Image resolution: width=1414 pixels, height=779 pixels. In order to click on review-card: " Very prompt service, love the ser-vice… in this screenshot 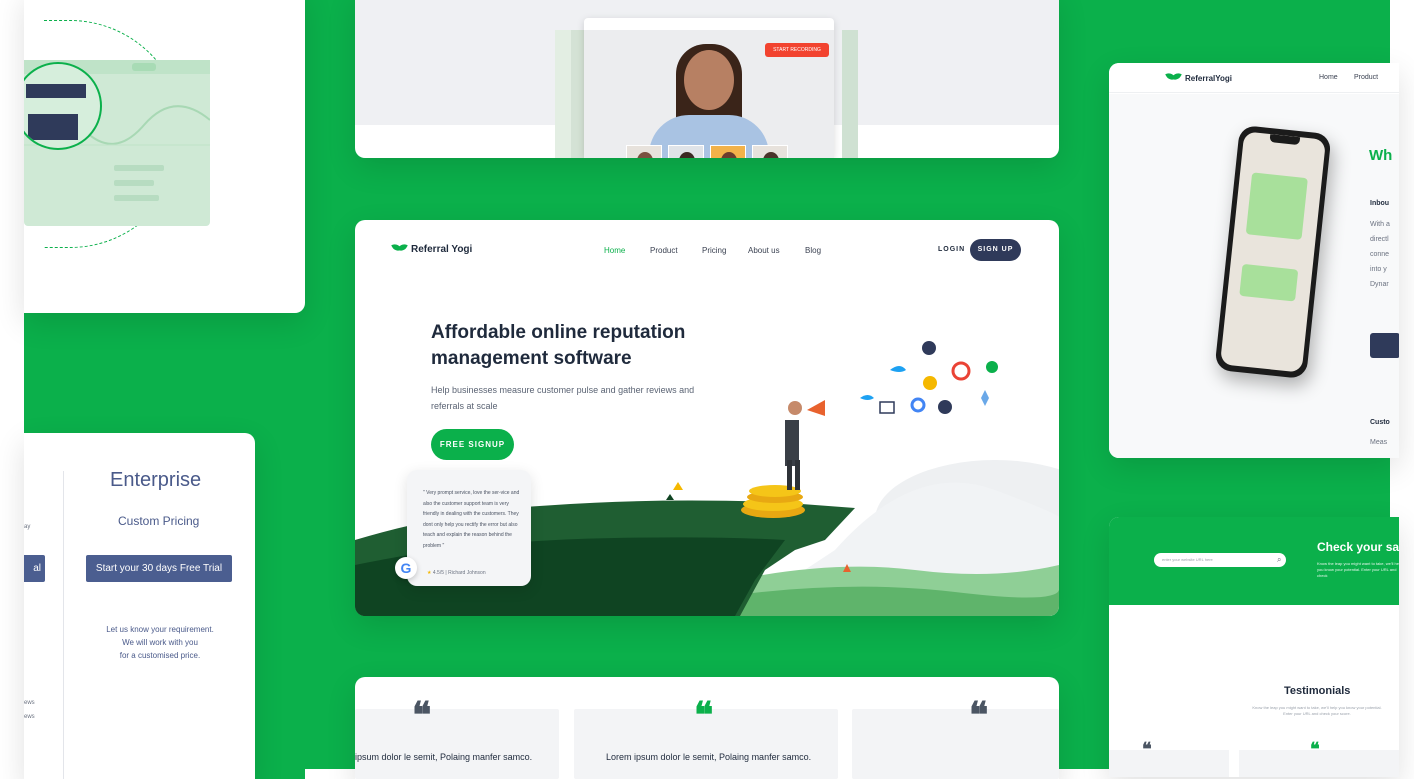, I will do `click(469, 528)`.